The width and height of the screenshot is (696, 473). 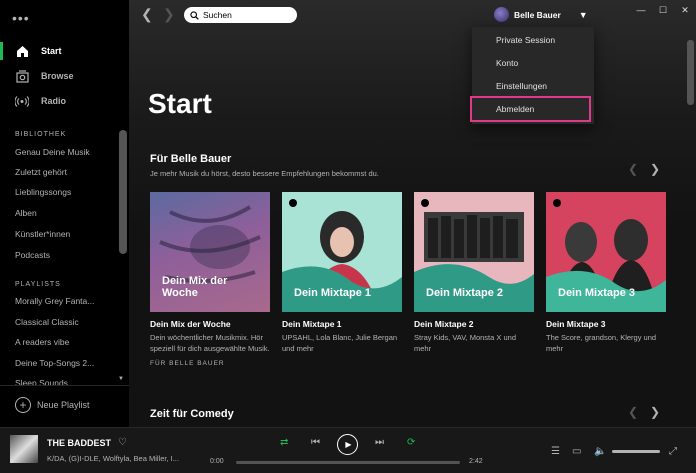 I want to click on card-cover-image: Dein Mixtape 2, so click(x=474, y=252).